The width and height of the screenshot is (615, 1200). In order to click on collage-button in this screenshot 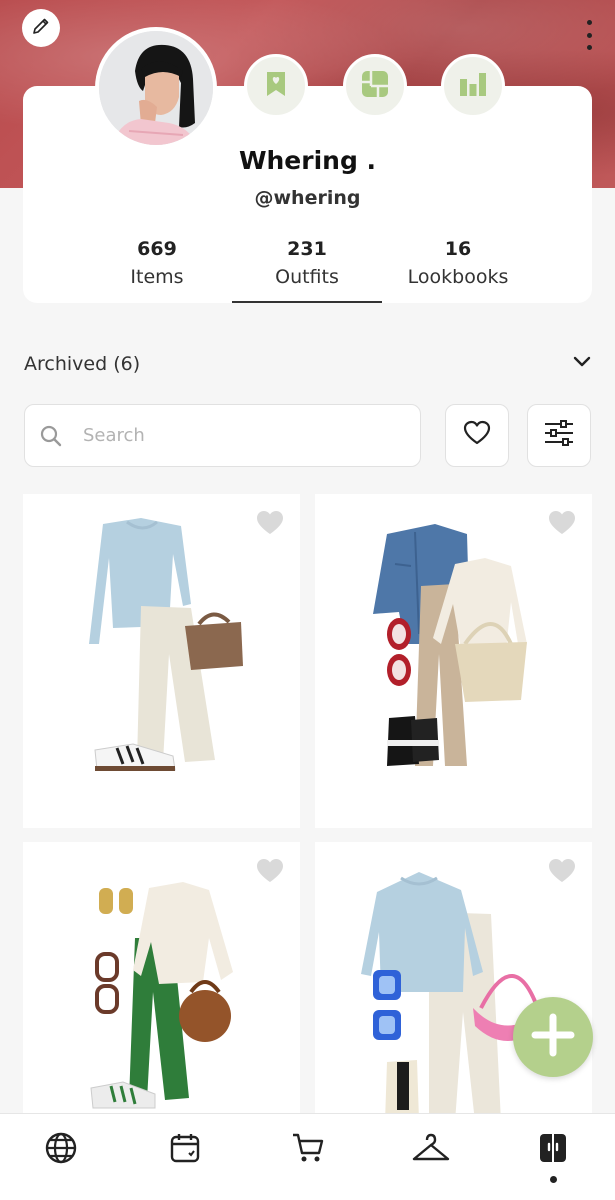, I will do `click(375, 86)`.